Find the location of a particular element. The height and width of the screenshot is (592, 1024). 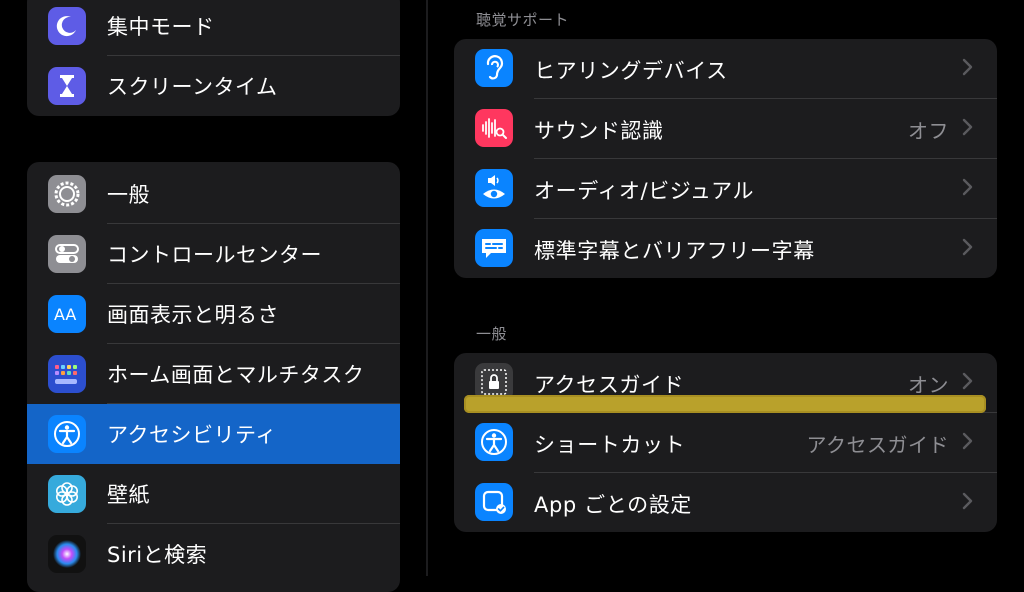

hourglass-icon is located at coordinates (67, 86).